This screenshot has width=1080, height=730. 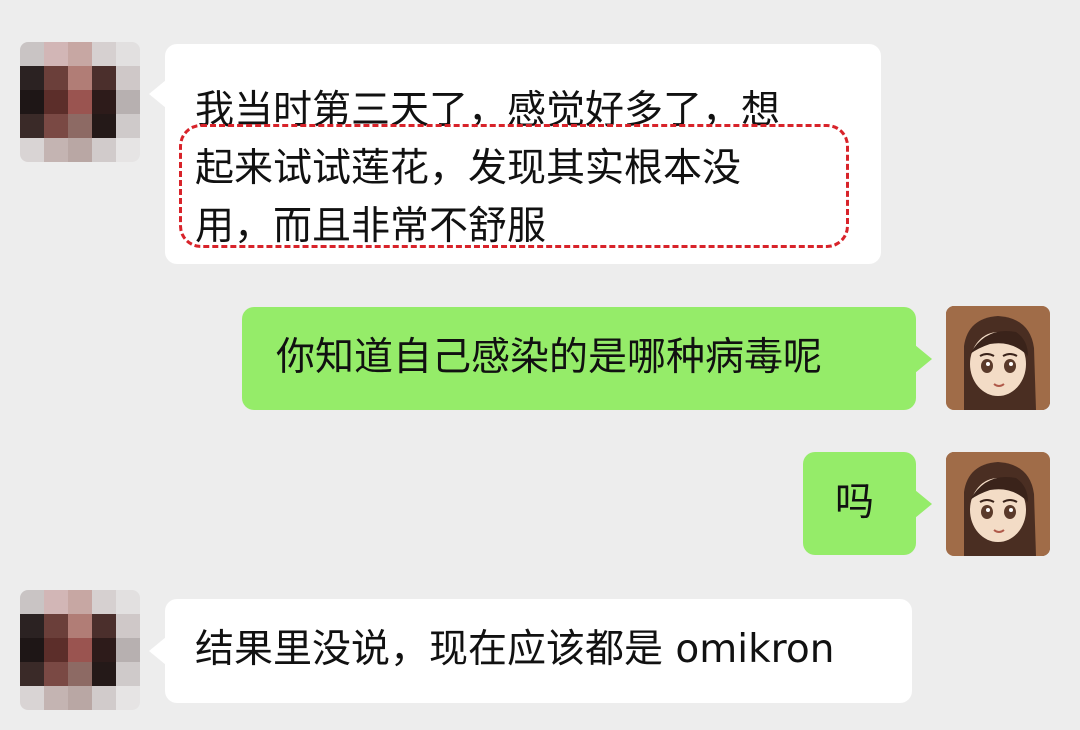 I want to click on outgoing-message-bubble: 你知道自己感染的是哪种病毒呢, so click(x=587, y=358).